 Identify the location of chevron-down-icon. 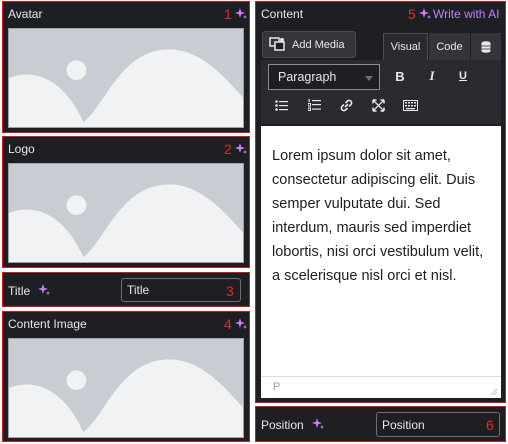
(369, 78).